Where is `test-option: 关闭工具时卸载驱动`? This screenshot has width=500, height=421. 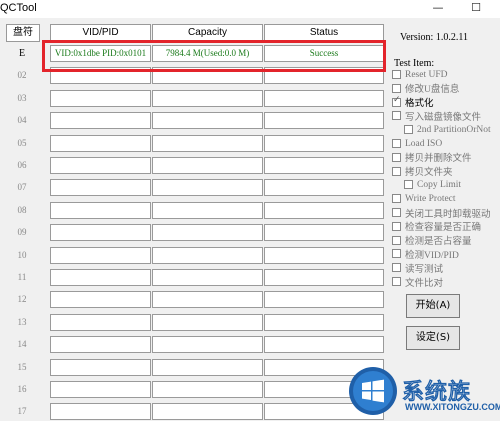
test-option: 关闭工具时卸载驱动 is located at coordinates (441, 213).